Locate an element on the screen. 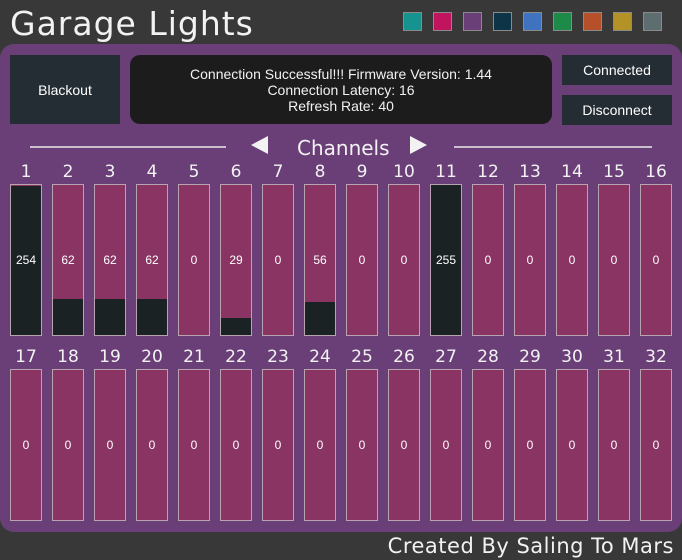 Image resolution: width=682 pixels, height=560 pixels. channel-fader-5: 0 is located at coordinates (194, 260).